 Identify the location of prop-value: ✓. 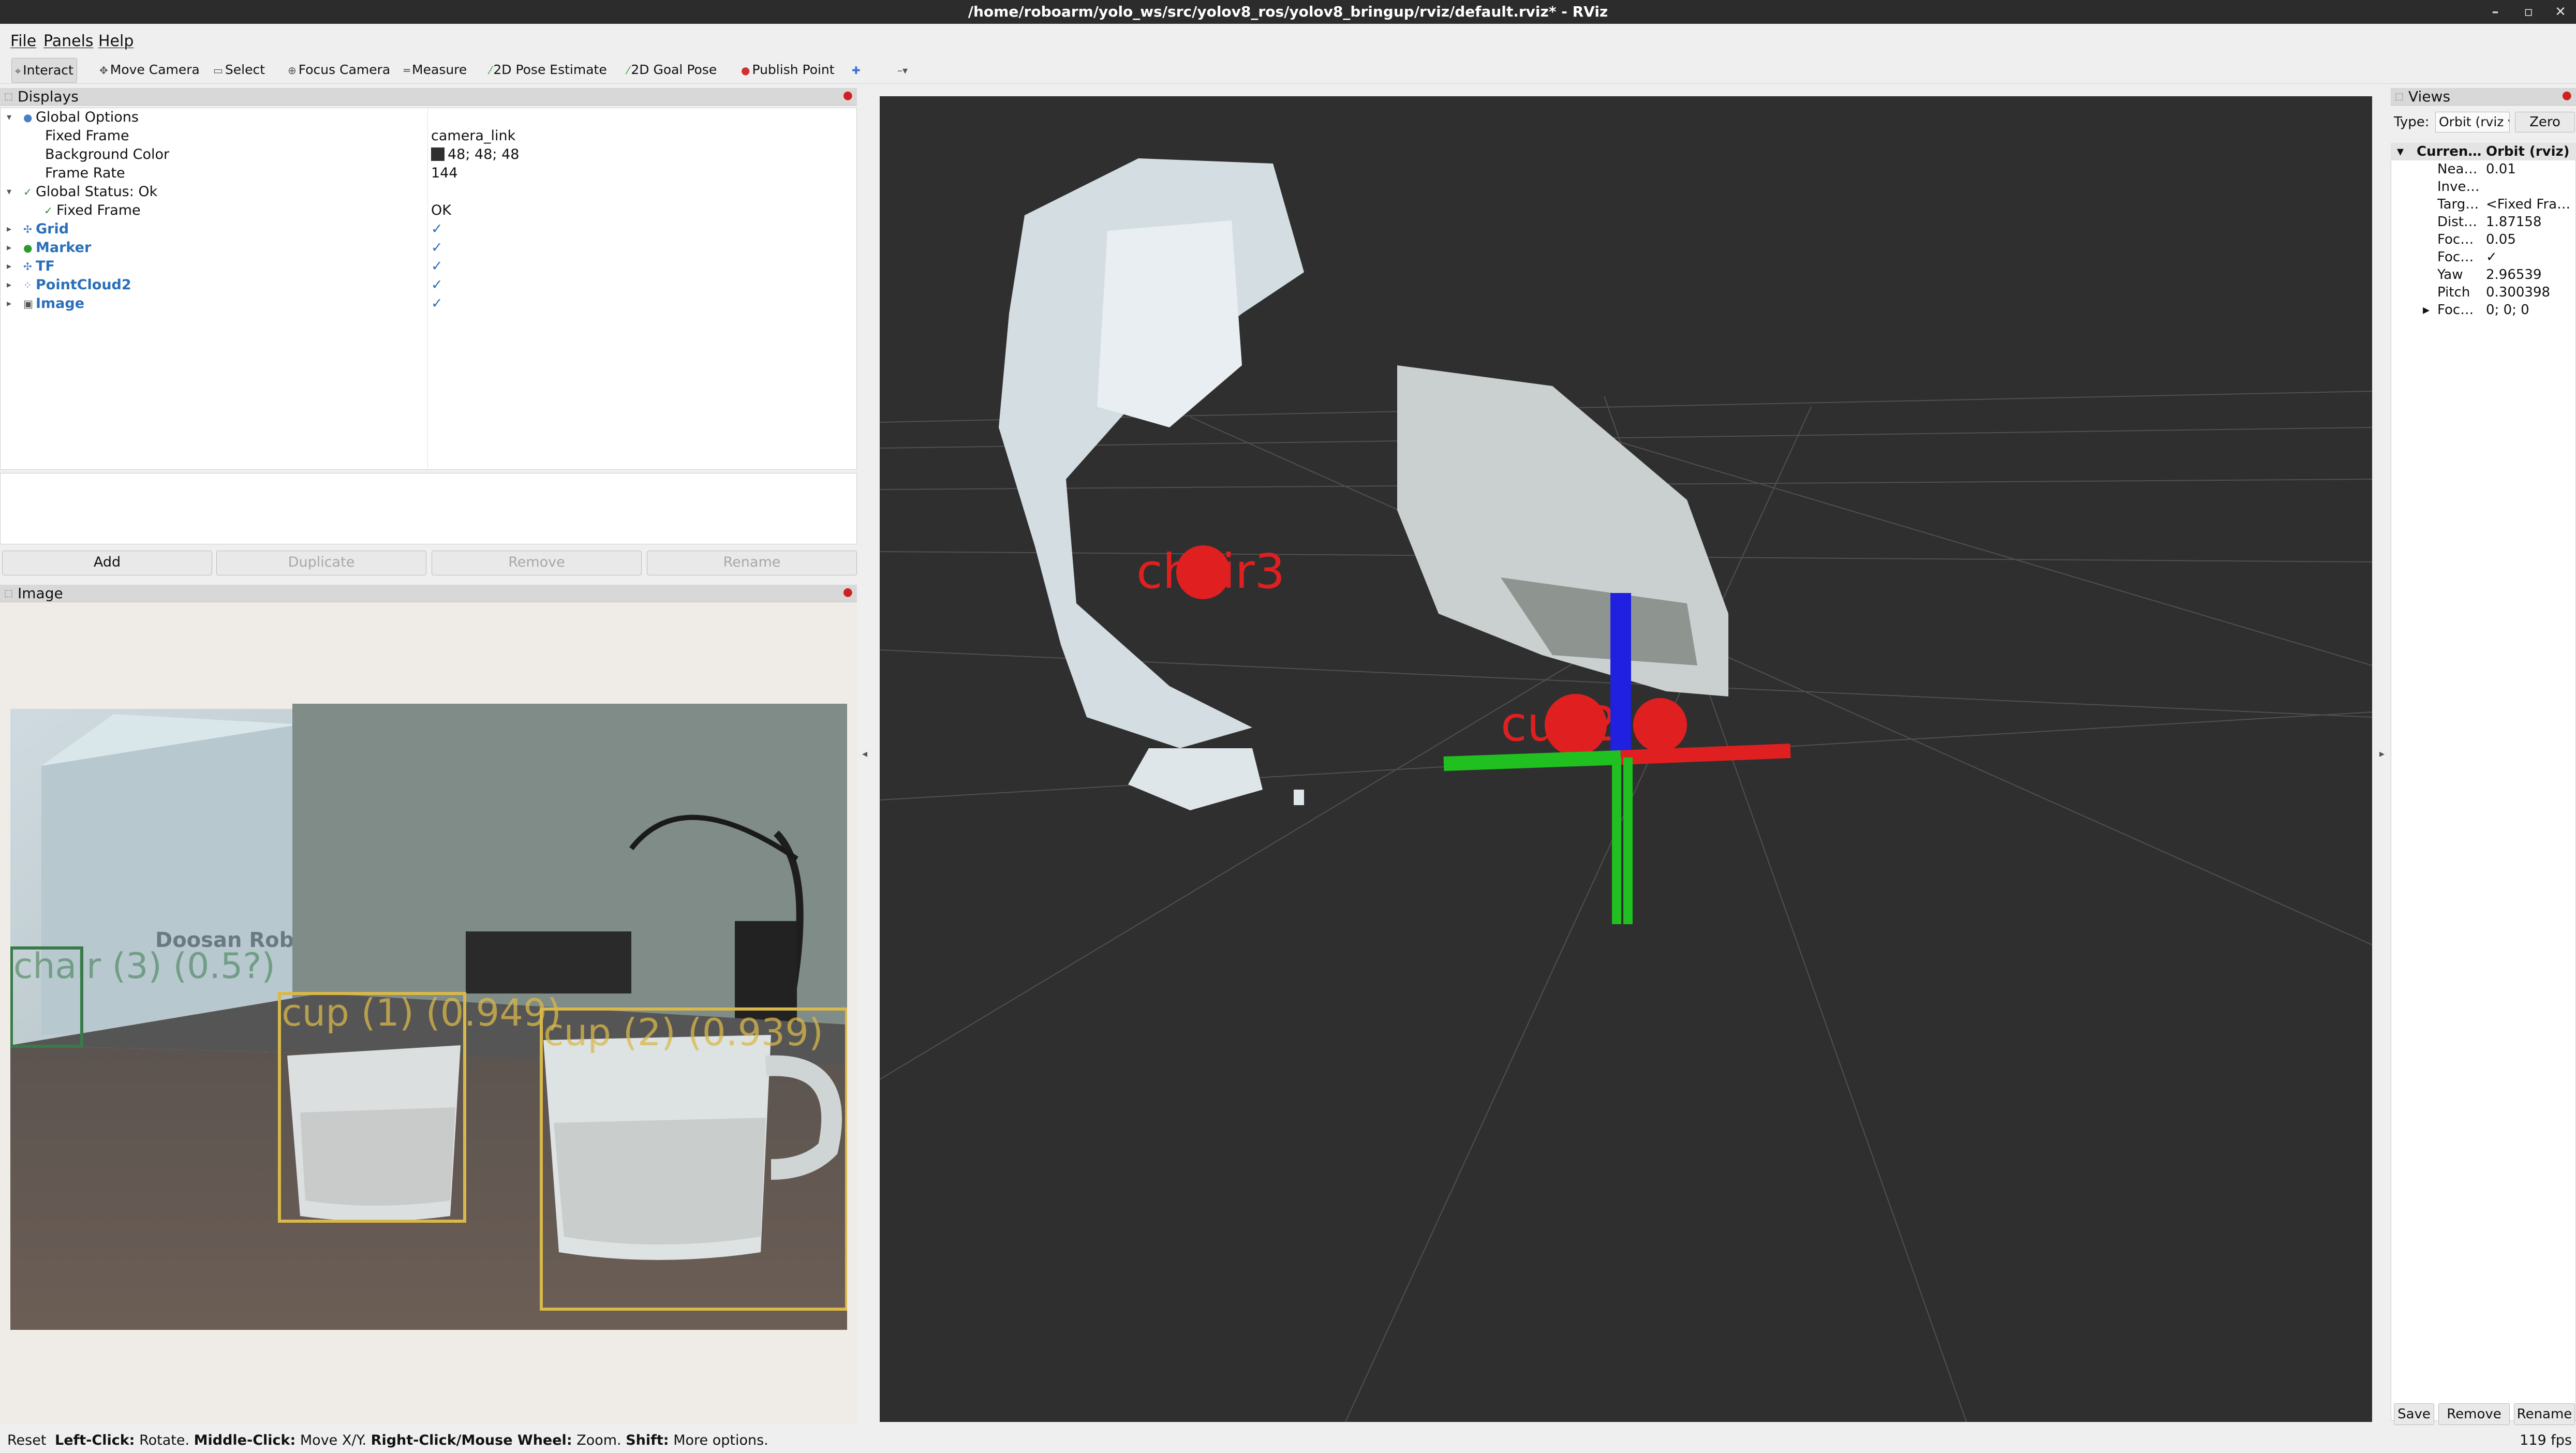
(2492, 257).